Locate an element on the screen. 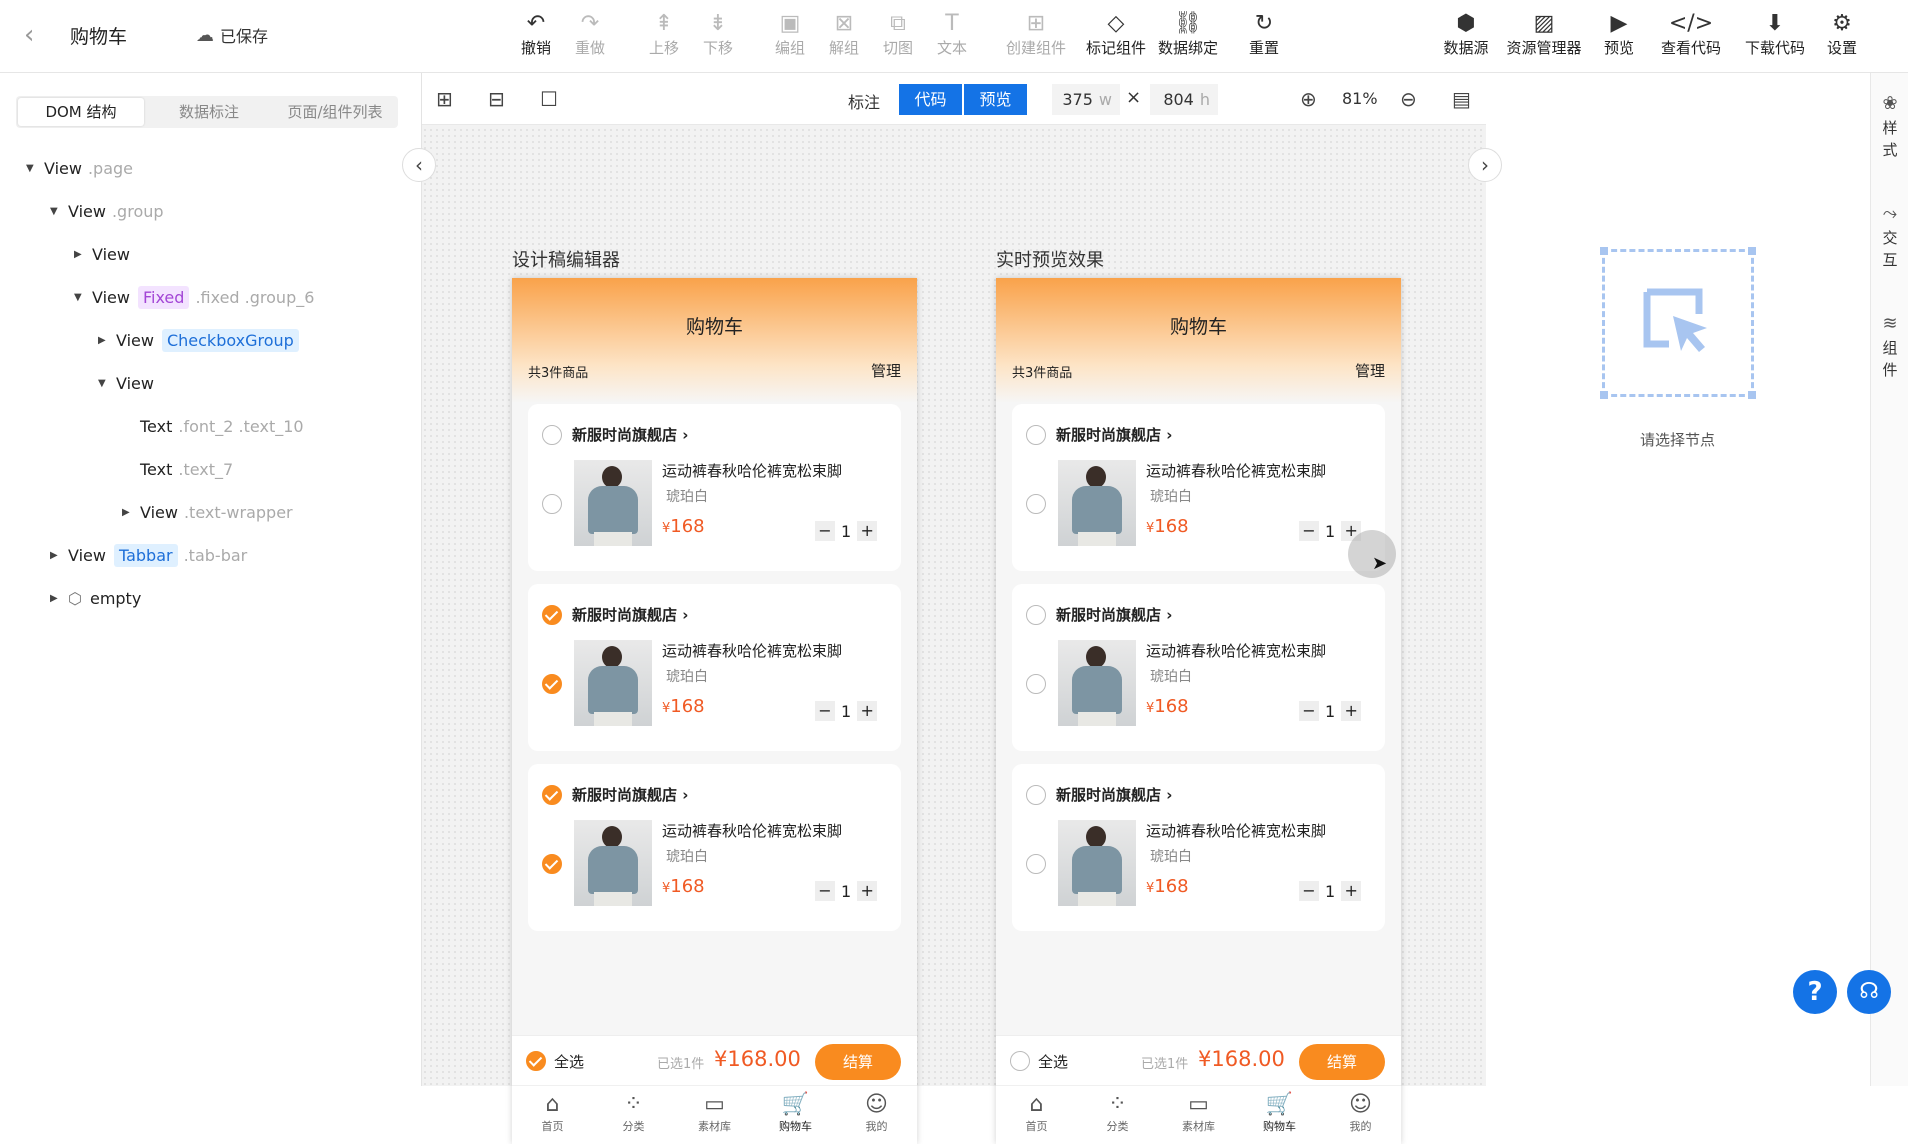 Image resolution: width=1908 pixels, height=1144 pixels. tree-node: Text .font_2 .text_10 is located at coordinates (213, 426).